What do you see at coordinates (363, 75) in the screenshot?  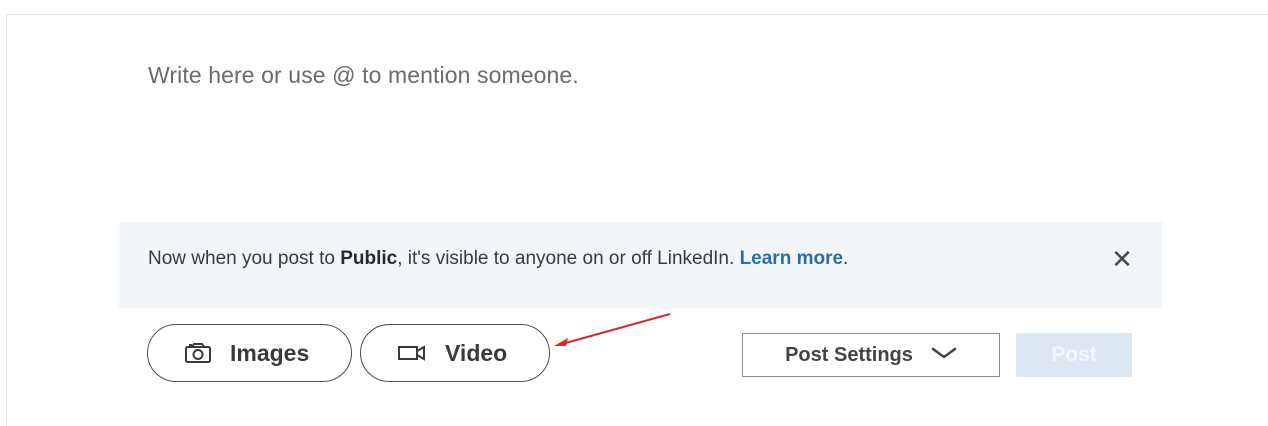 I see `post-text-area: Write here or use @ to mention someone.` at bounding box center [363, 75].